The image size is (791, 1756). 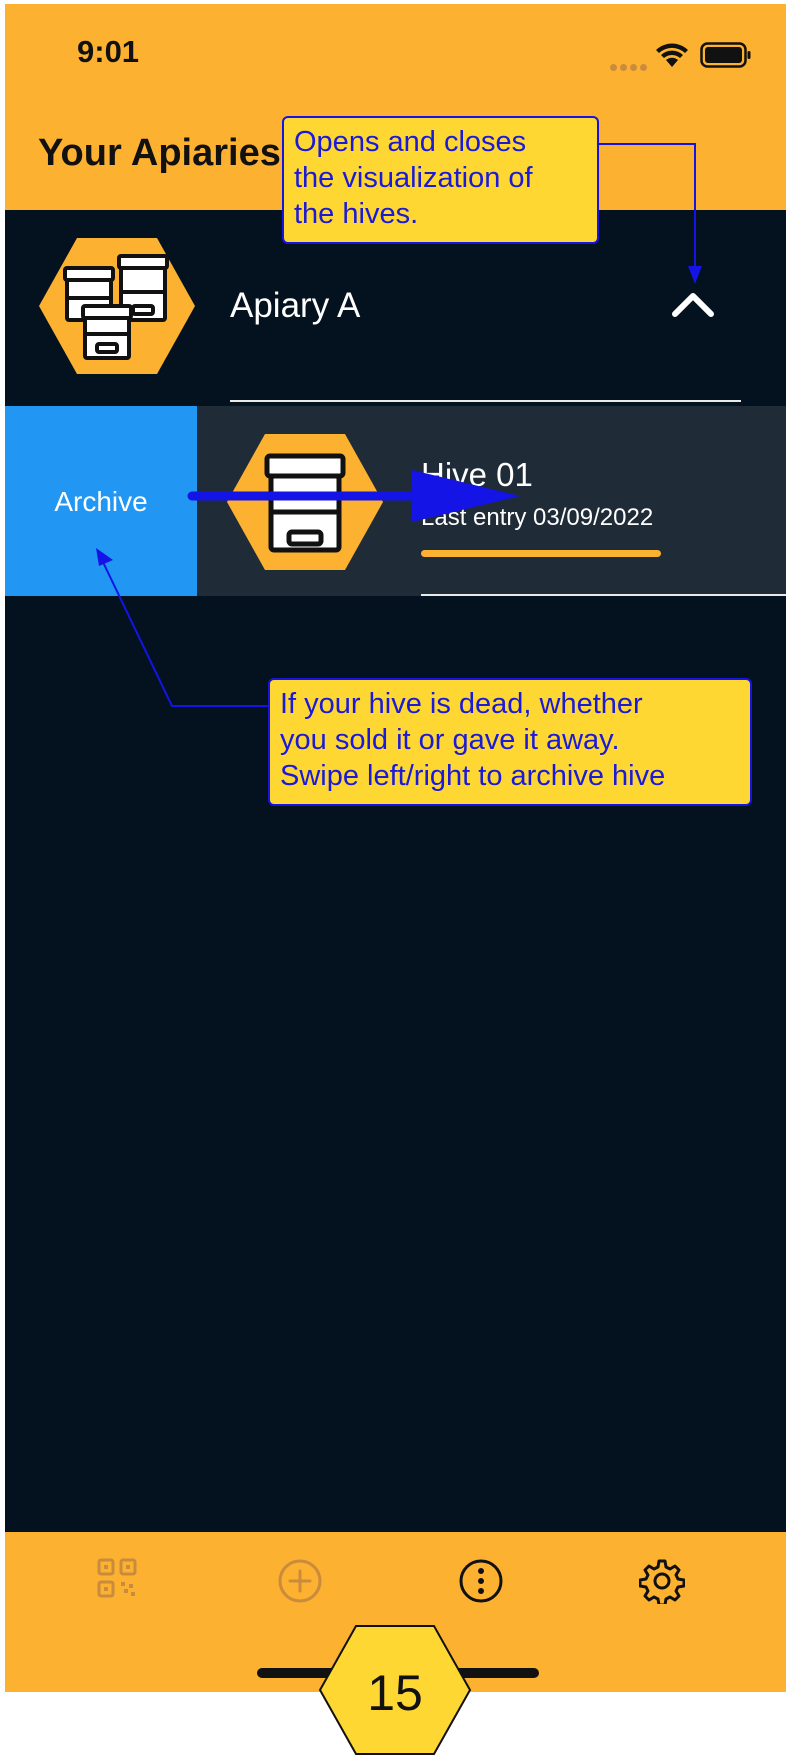 I want to click on callout-line: you sold it or gave it away., so click(x=450, y=740).